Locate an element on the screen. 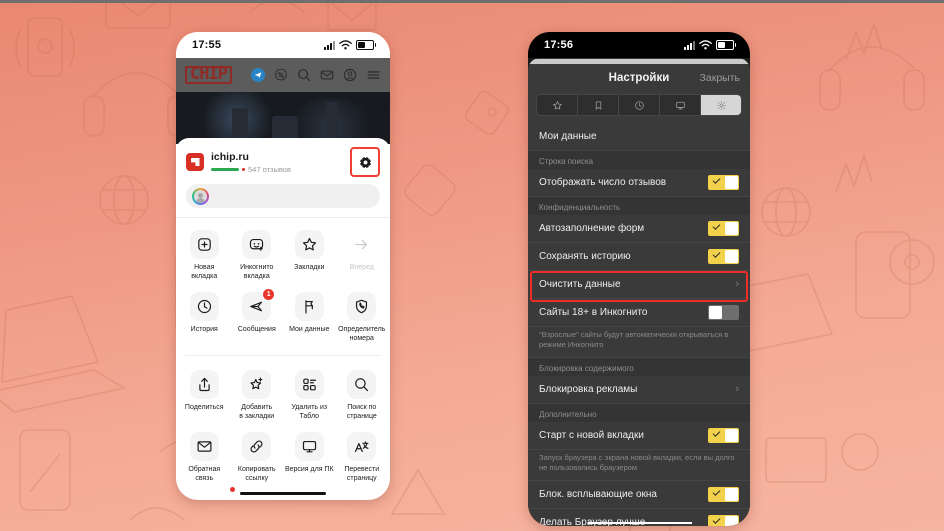 This screenshot has width=944, height=531. arrow-right-icon is located at coordinates (361, 244).